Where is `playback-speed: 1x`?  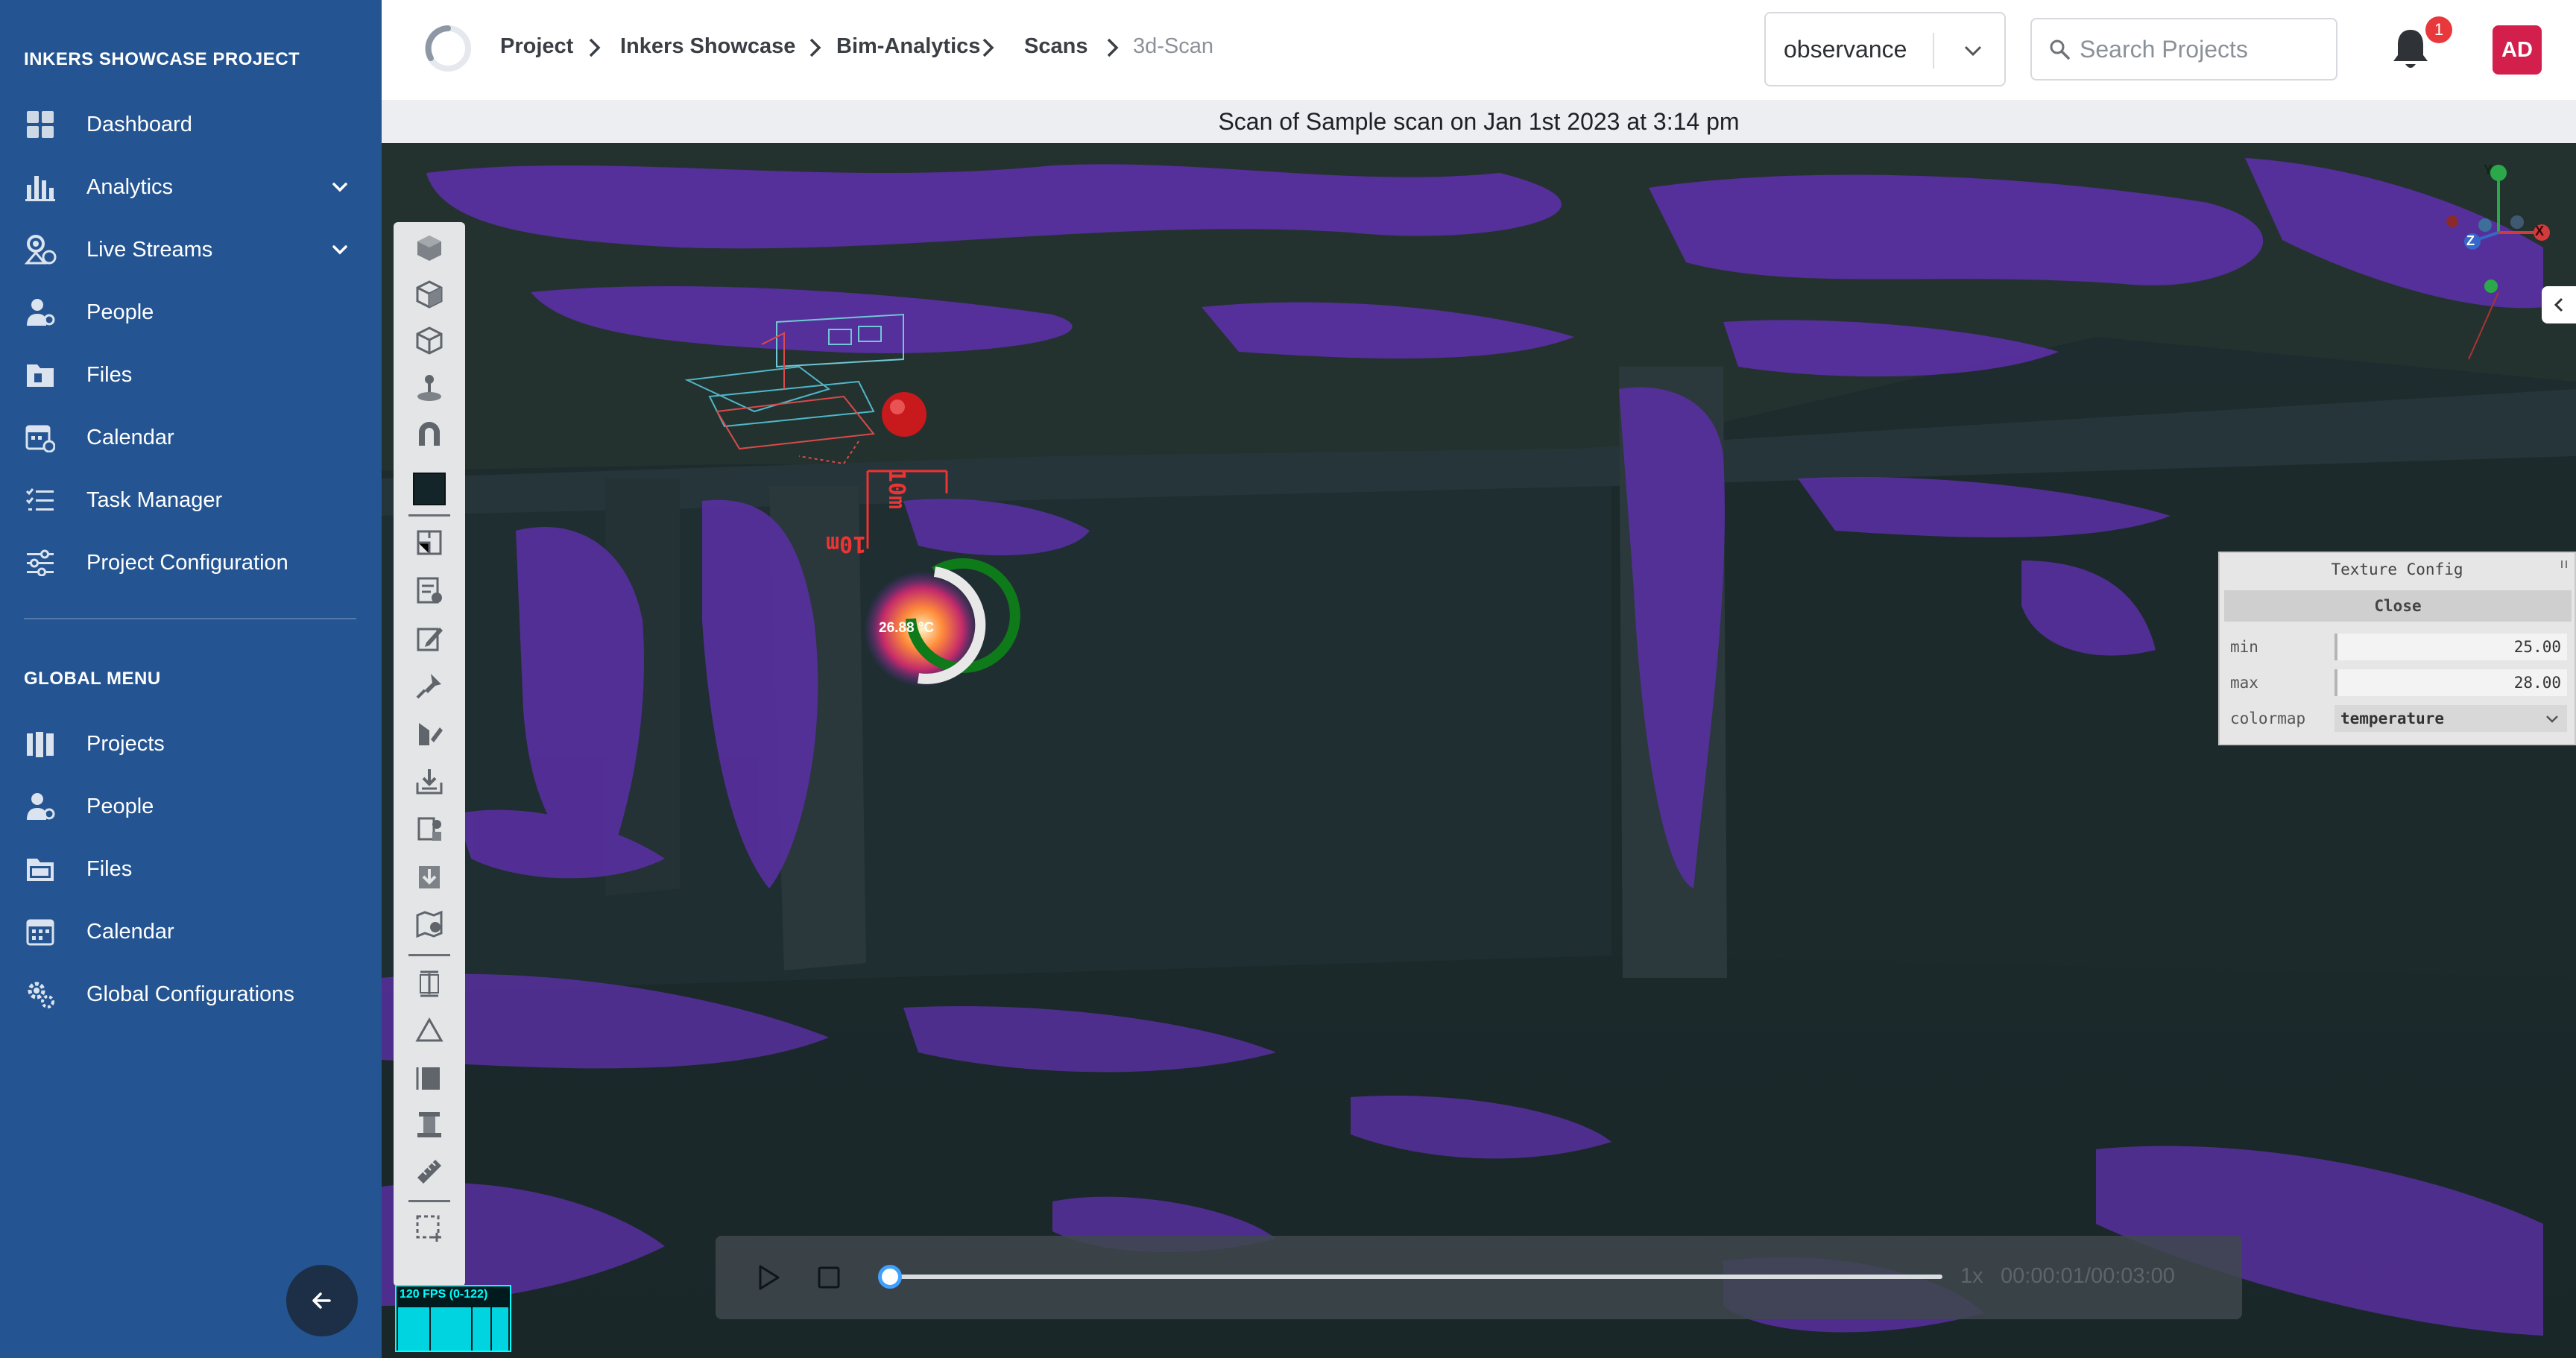
playback-speed: 1x is located at coordinates (1972, 1276).